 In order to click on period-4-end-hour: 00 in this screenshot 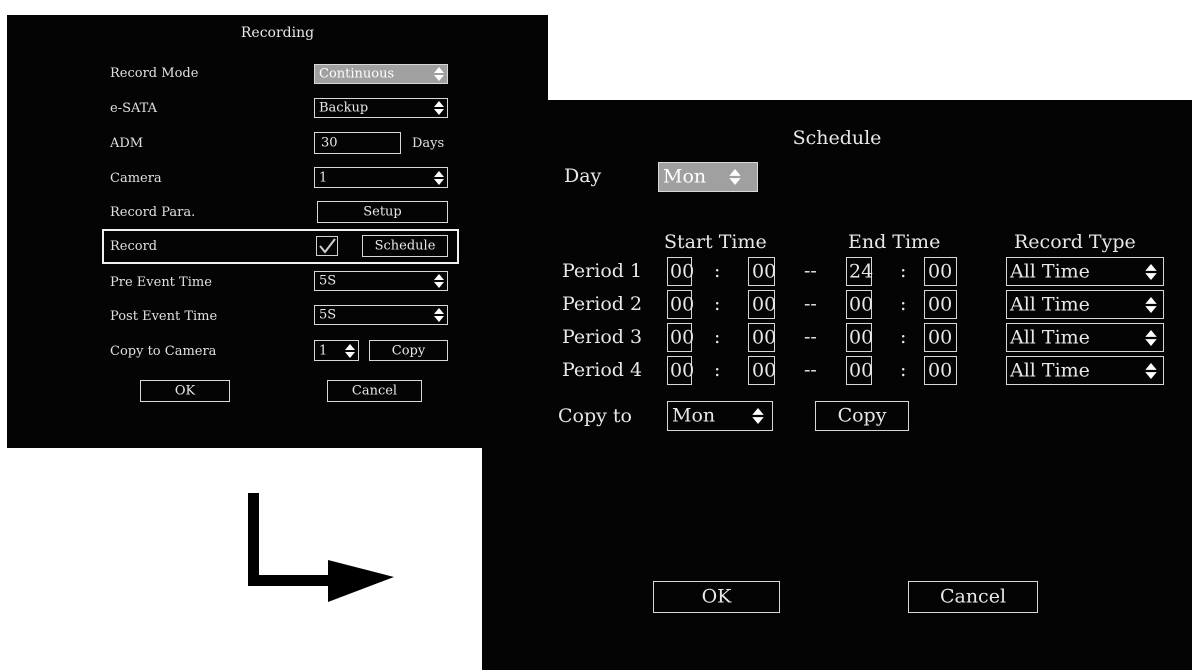, I will do `click(860, 370)`.